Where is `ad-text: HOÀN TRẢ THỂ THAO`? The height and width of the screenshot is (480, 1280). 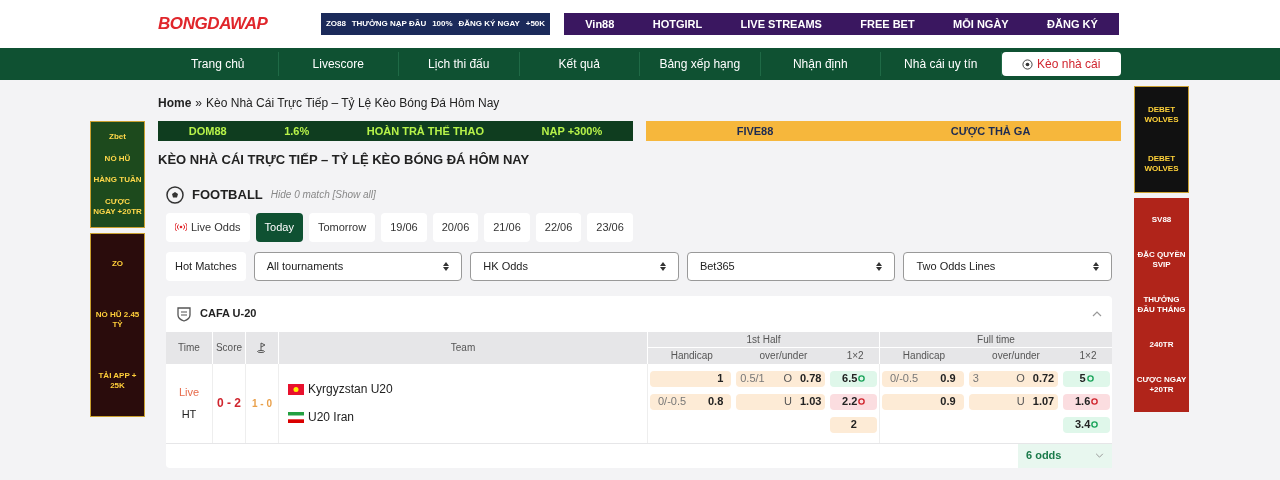
ad-text: HOÀN TRẢ THỂ THAO is located at coordinates (425, 131).